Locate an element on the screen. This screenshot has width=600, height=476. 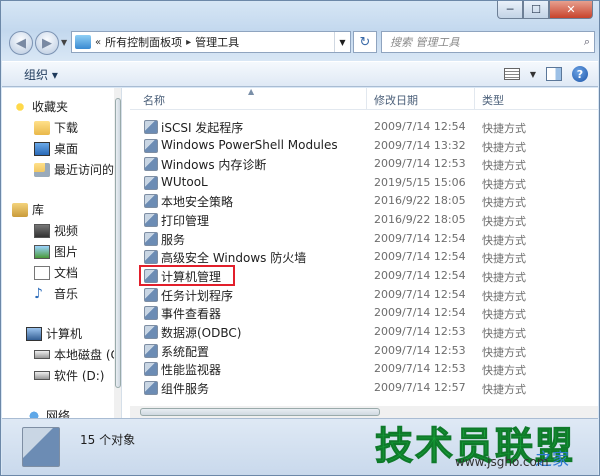
file-name: Windows 内存诊断 is located at coordinates (214, 165).